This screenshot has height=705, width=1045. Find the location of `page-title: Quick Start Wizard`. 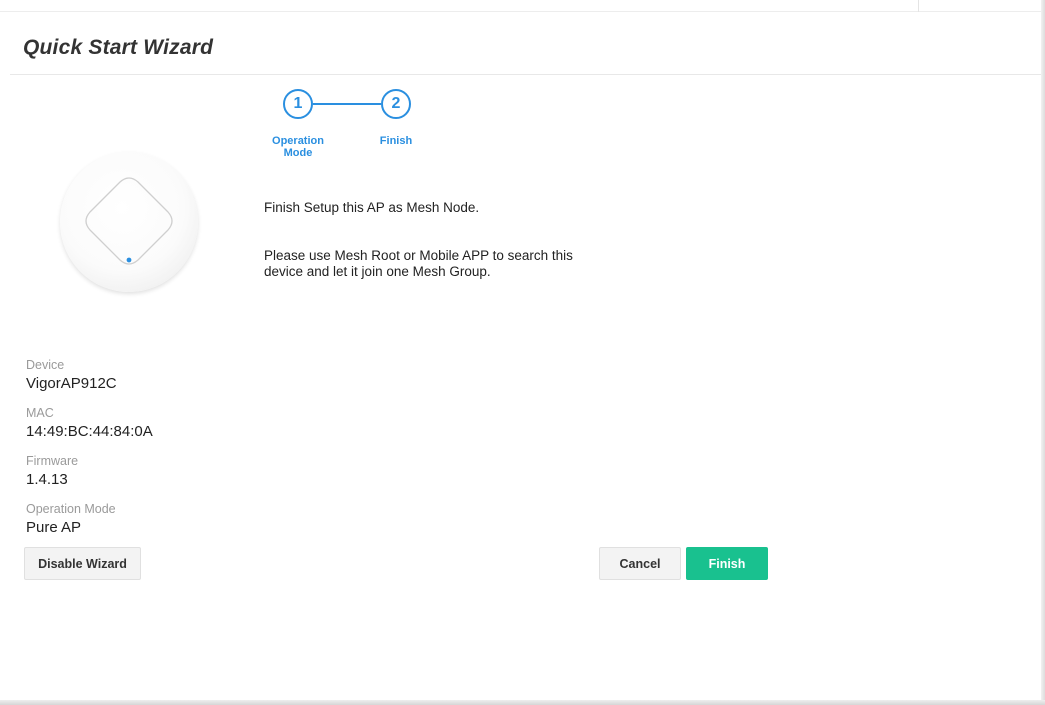

page-title: Quick Start Wizard is located at coordinates (118, 47).